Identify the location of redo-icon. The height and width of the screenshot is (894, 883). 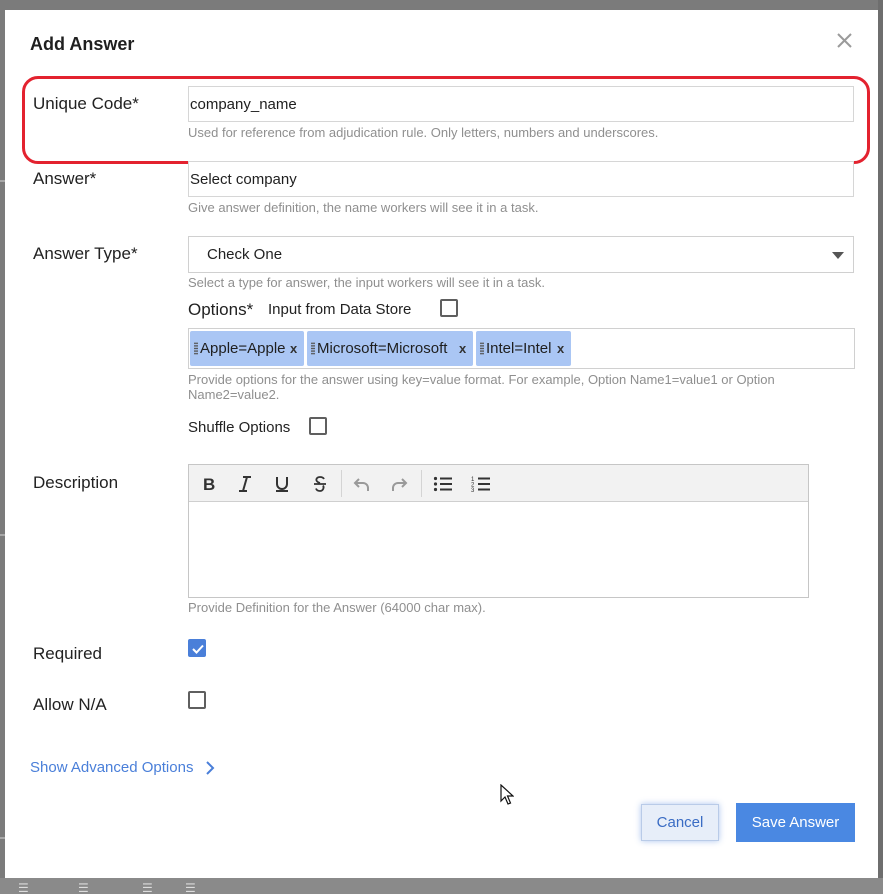
(399, 484).